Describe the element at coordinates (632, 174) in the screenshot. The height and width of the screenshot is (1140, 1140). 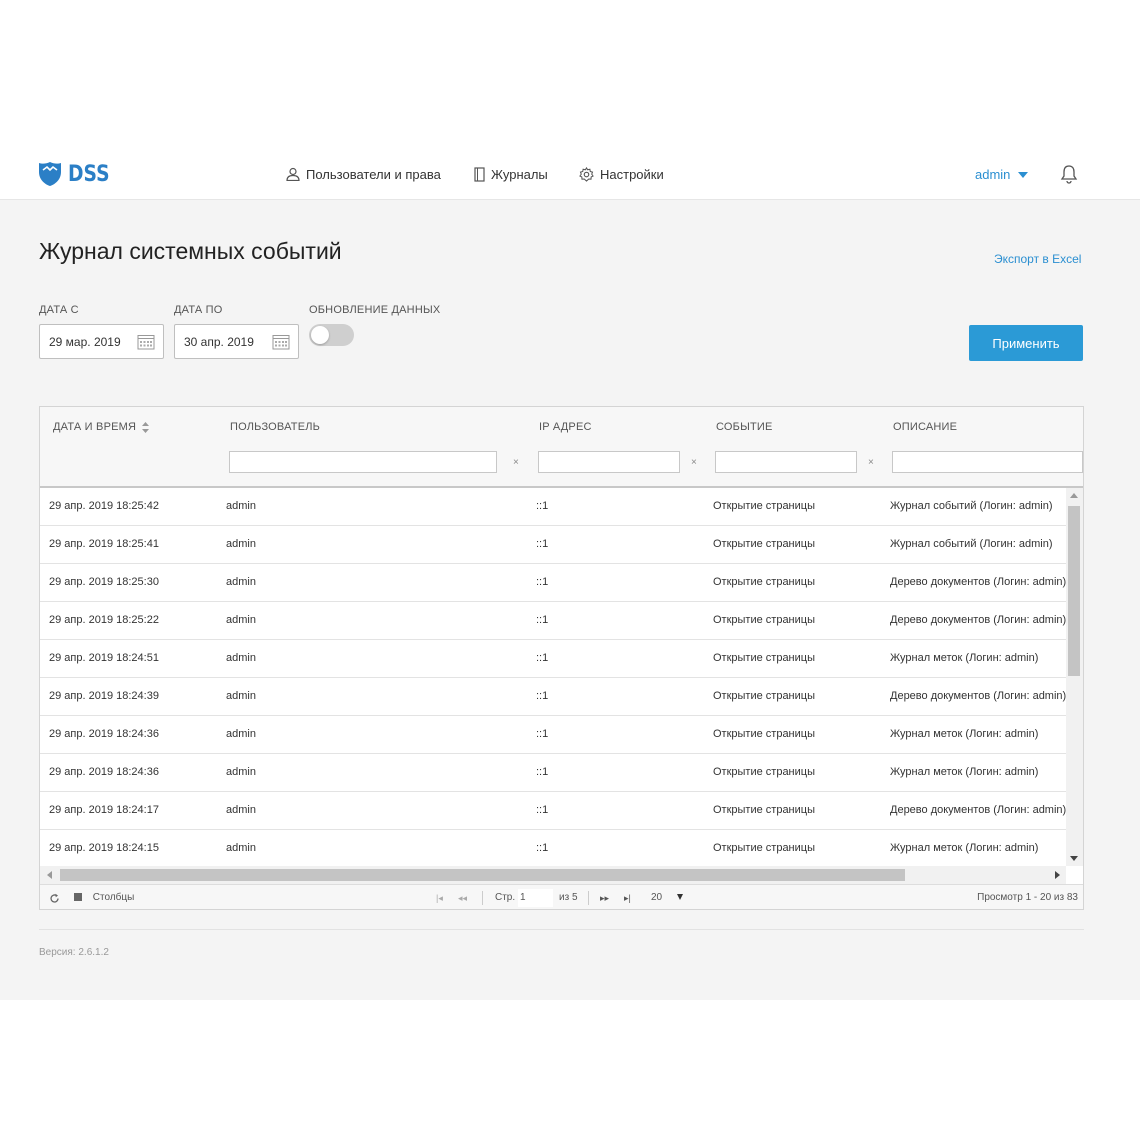
I see `nav-label: Настройки` at that location.